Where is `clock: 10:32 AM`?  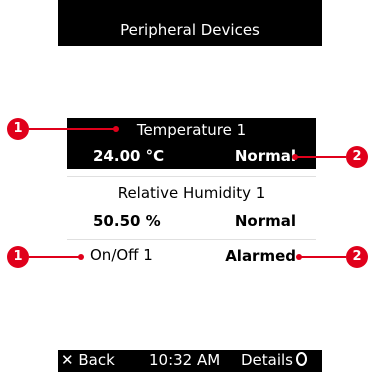 clock: 10:32 AM is located at coordinates (185, 360).